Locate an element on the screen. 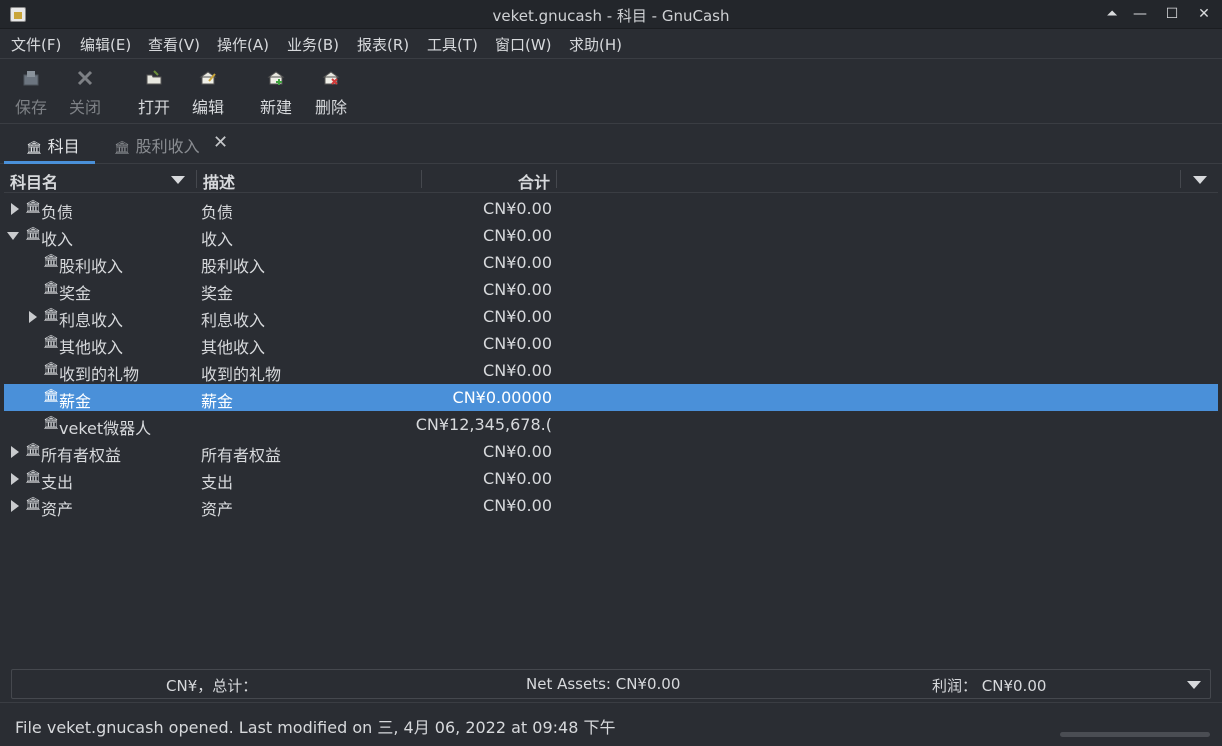 This screenshot has width=1222, height=746. sort-down-icon is located at coordinates (178, 180).